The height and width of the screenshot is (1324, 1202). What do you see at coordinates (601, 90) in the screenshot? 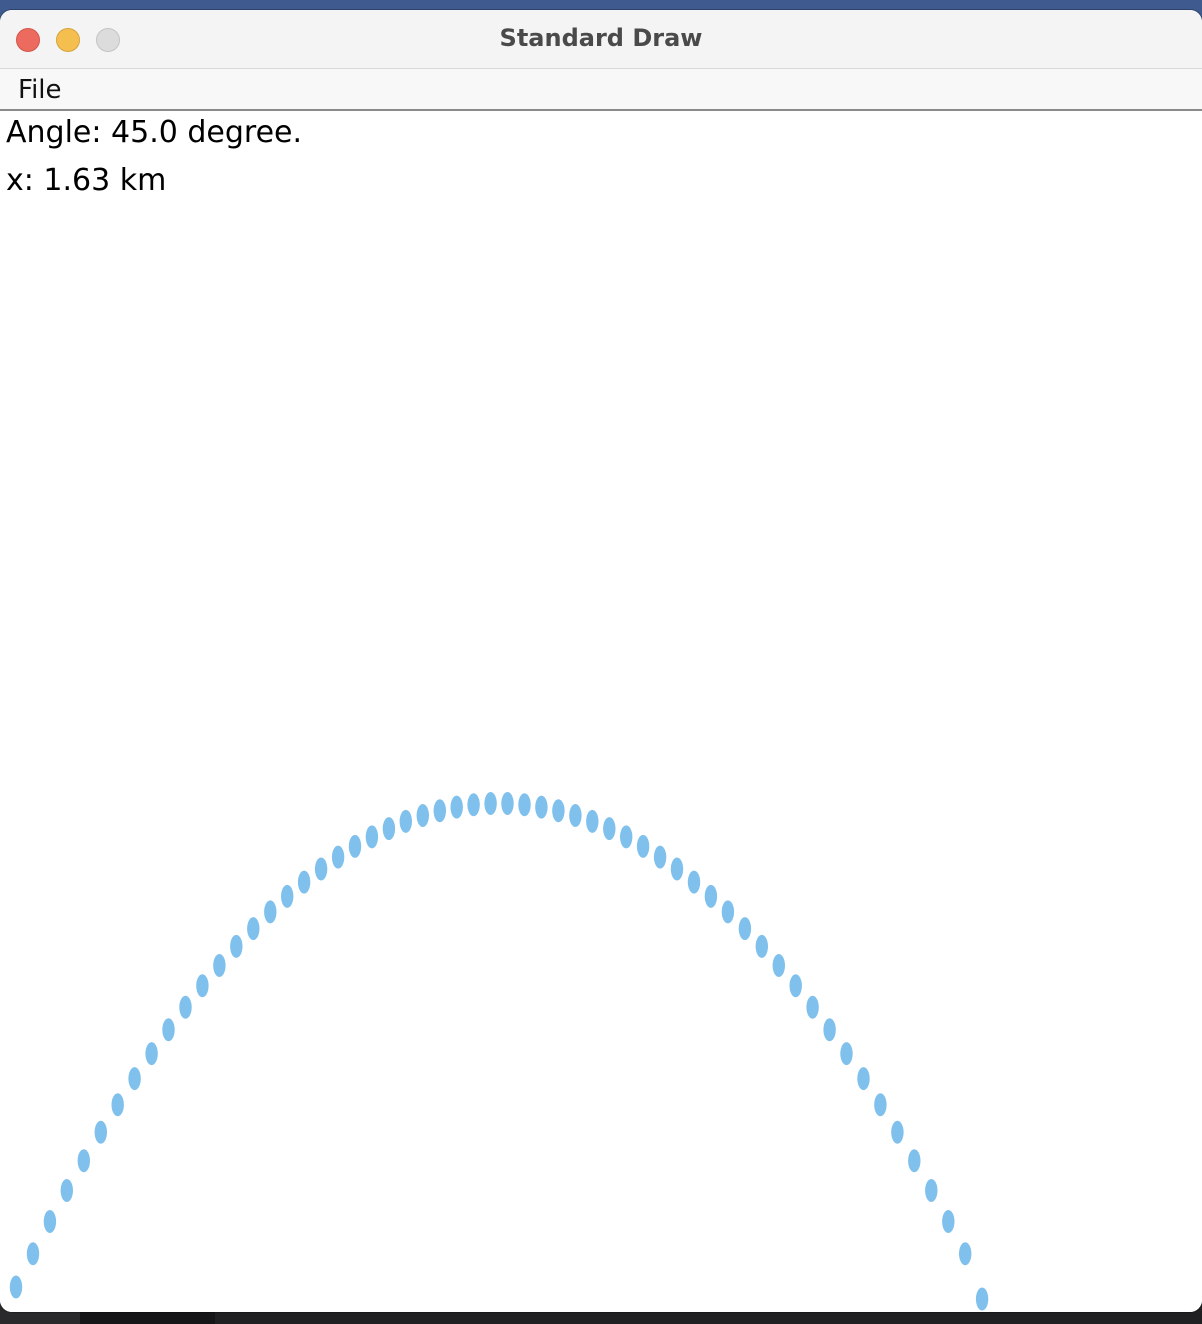
I see `menu-bar: File` at bounding box center [601, 90].